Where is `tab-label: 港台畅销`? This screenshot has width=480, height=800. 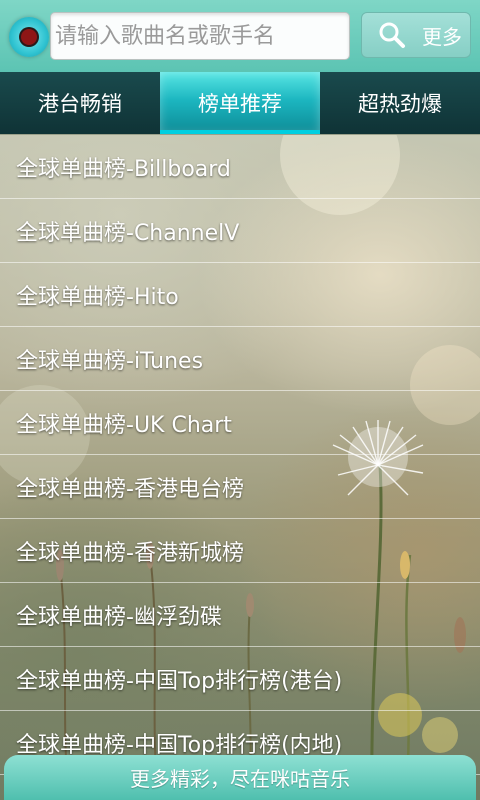 tab-label: 港台畅销 is located at coordinates (80, 104).